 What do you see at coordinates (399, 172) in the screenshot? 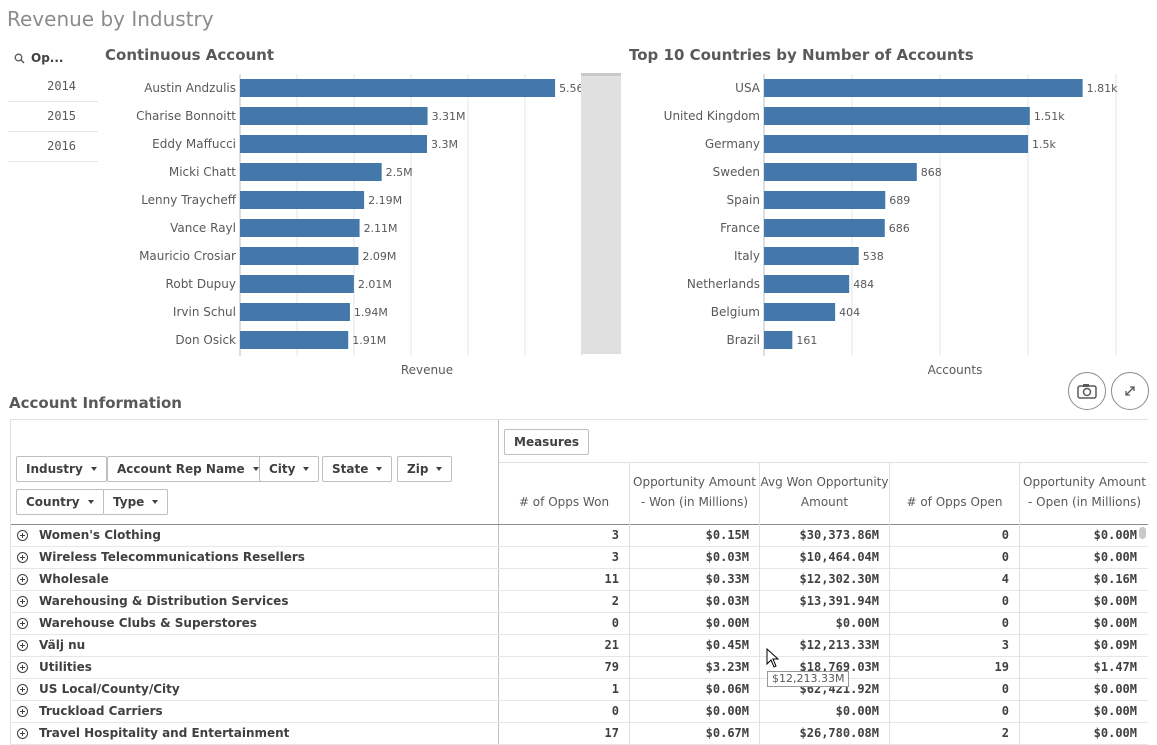
I see `data-label: 2.5M` at bounding box center [399, 172].